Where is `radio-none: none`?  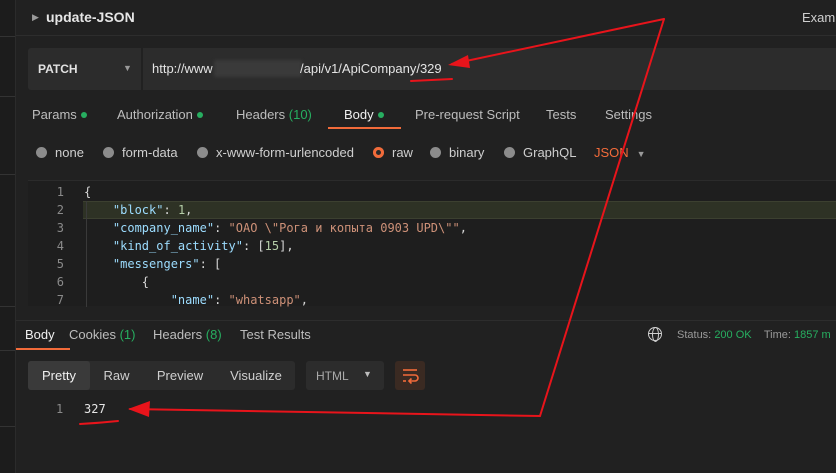 radio-none: none is located at coordinates (60, 152).